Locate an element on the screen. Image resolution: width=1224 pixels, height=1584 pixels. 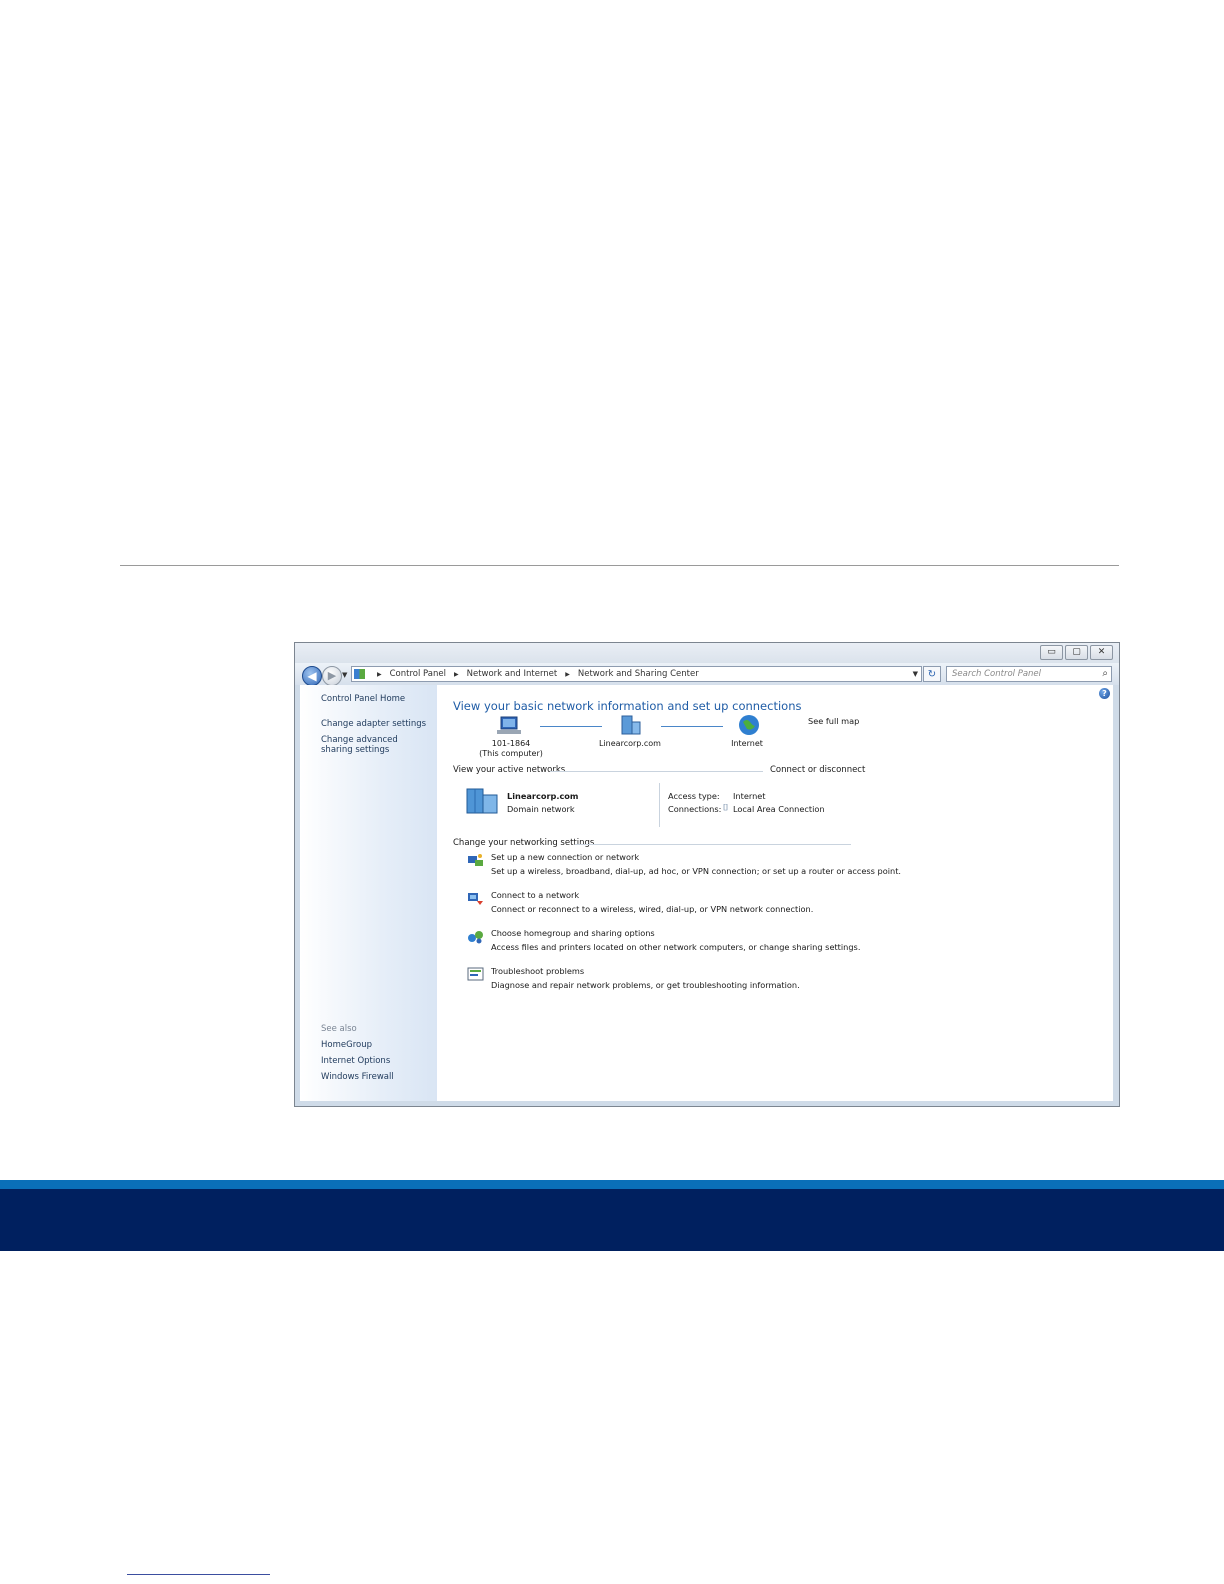
connect-or-disconnect-link: Connect or disconnect is located at coordinates (817, 770).